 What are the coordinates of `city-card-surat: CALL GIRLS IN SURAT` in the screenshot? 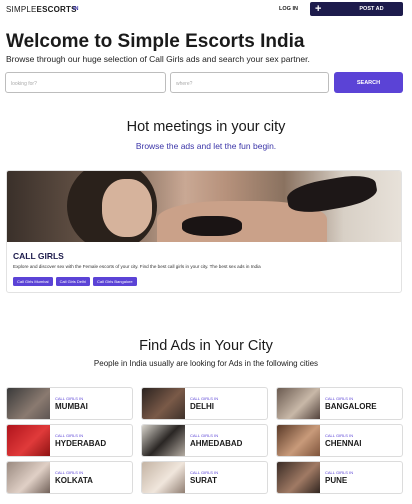 It's located at (204, 477).